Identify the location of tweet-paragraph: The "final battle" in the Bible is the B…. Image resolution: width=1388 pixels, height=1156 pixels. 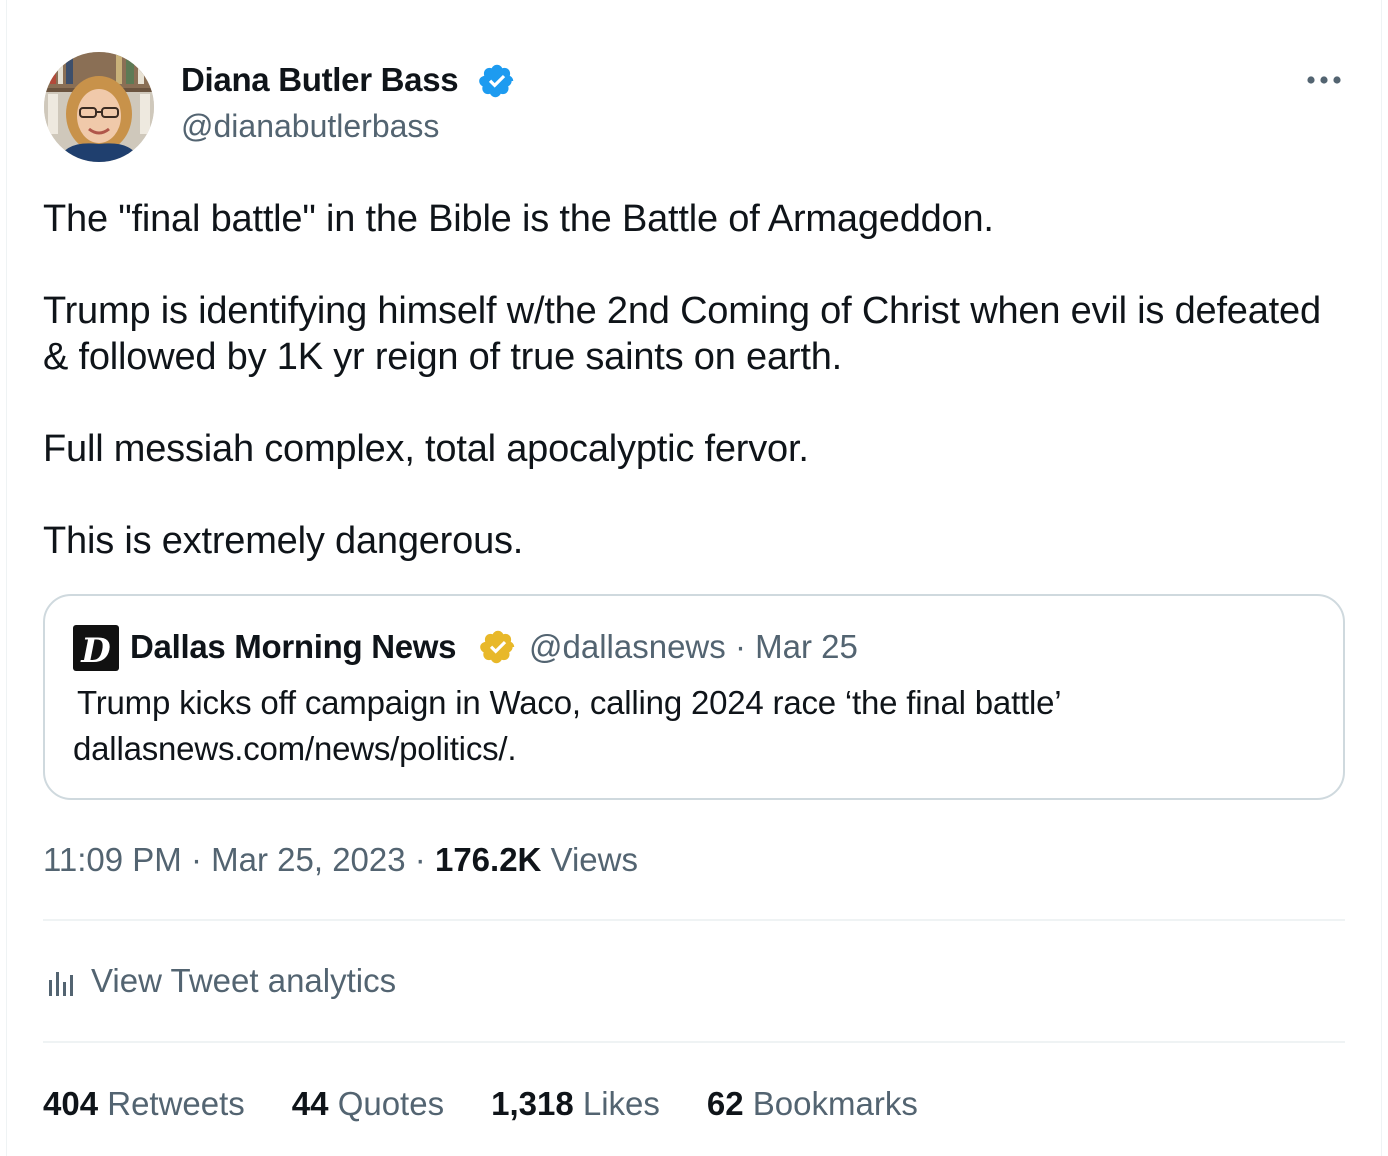
(518, 219).